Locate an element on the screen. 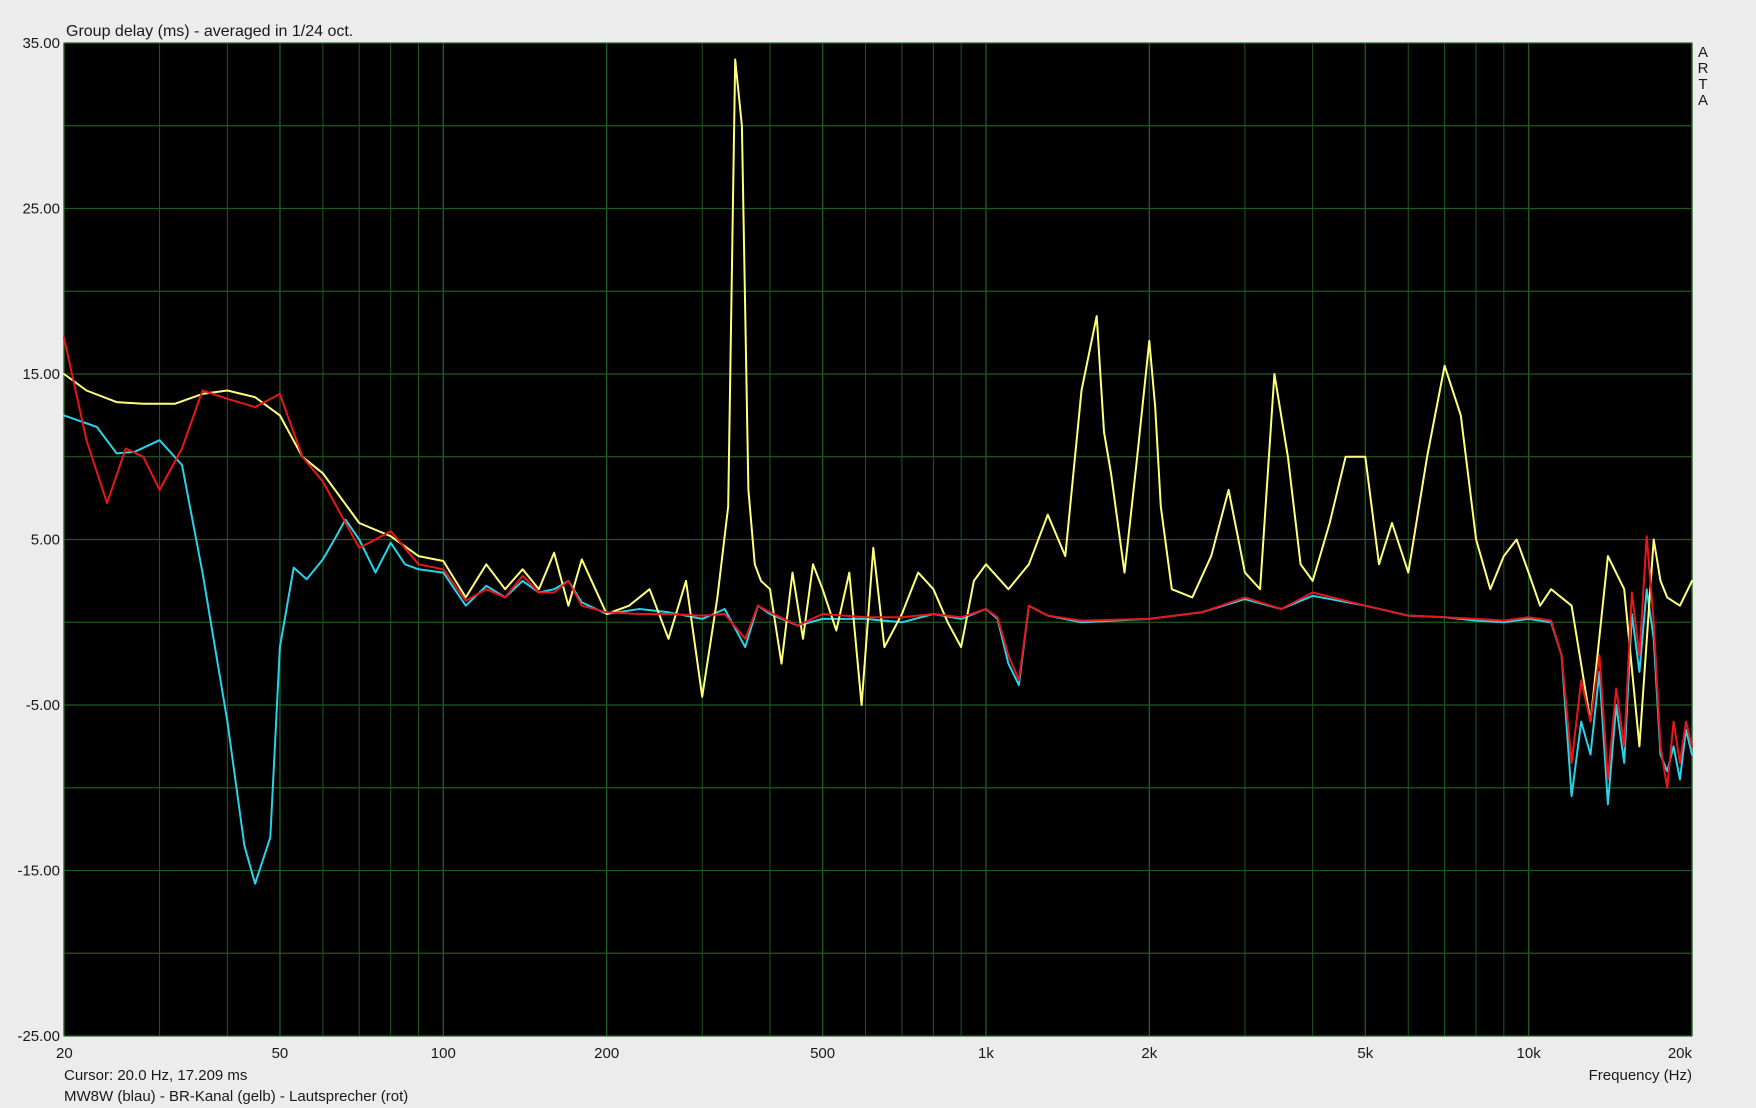 The image size is (1756, 1108). arta-letter: R is located at coordinates (1703, 68).